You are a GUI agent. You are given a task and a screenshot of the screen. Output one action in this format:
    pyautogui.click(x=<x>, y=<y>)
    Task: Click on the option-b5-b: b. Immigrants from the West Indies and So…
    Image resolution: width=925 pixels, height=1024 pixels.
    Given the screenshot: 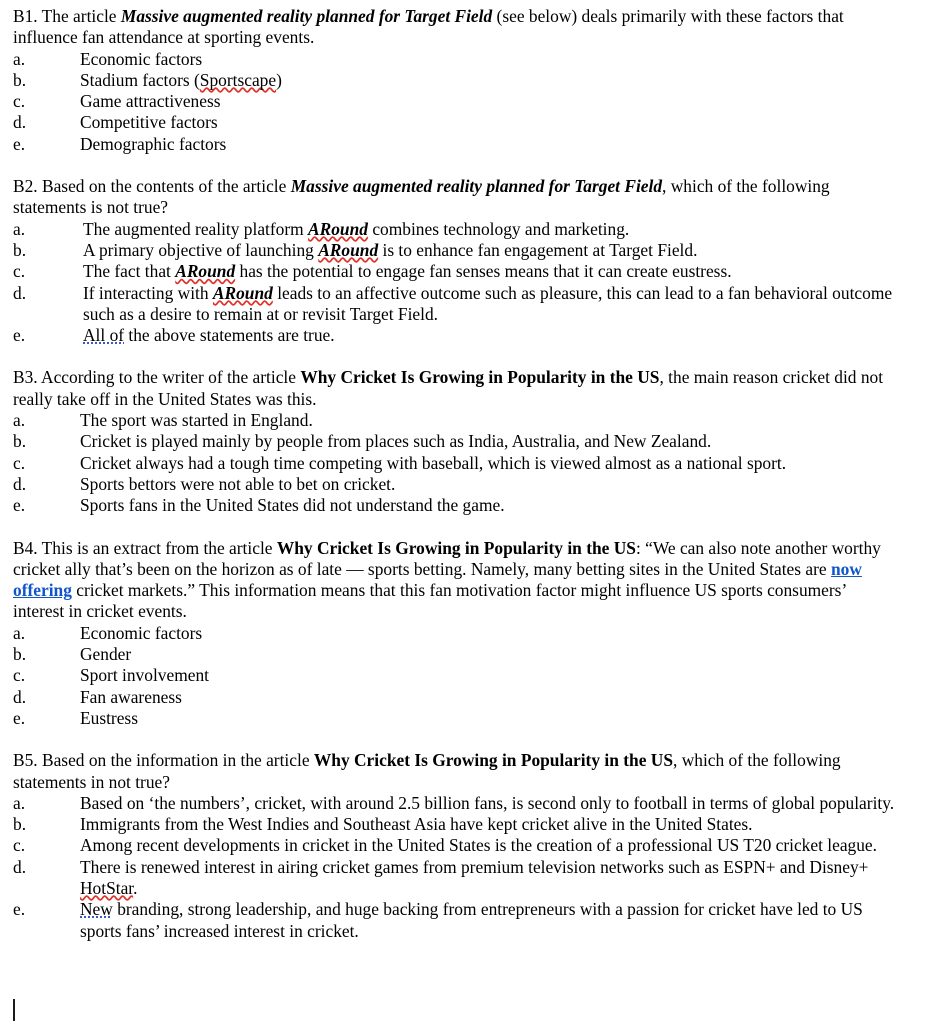 What is the action you would take?
    pyautogui.click(x=455, y=824)
    